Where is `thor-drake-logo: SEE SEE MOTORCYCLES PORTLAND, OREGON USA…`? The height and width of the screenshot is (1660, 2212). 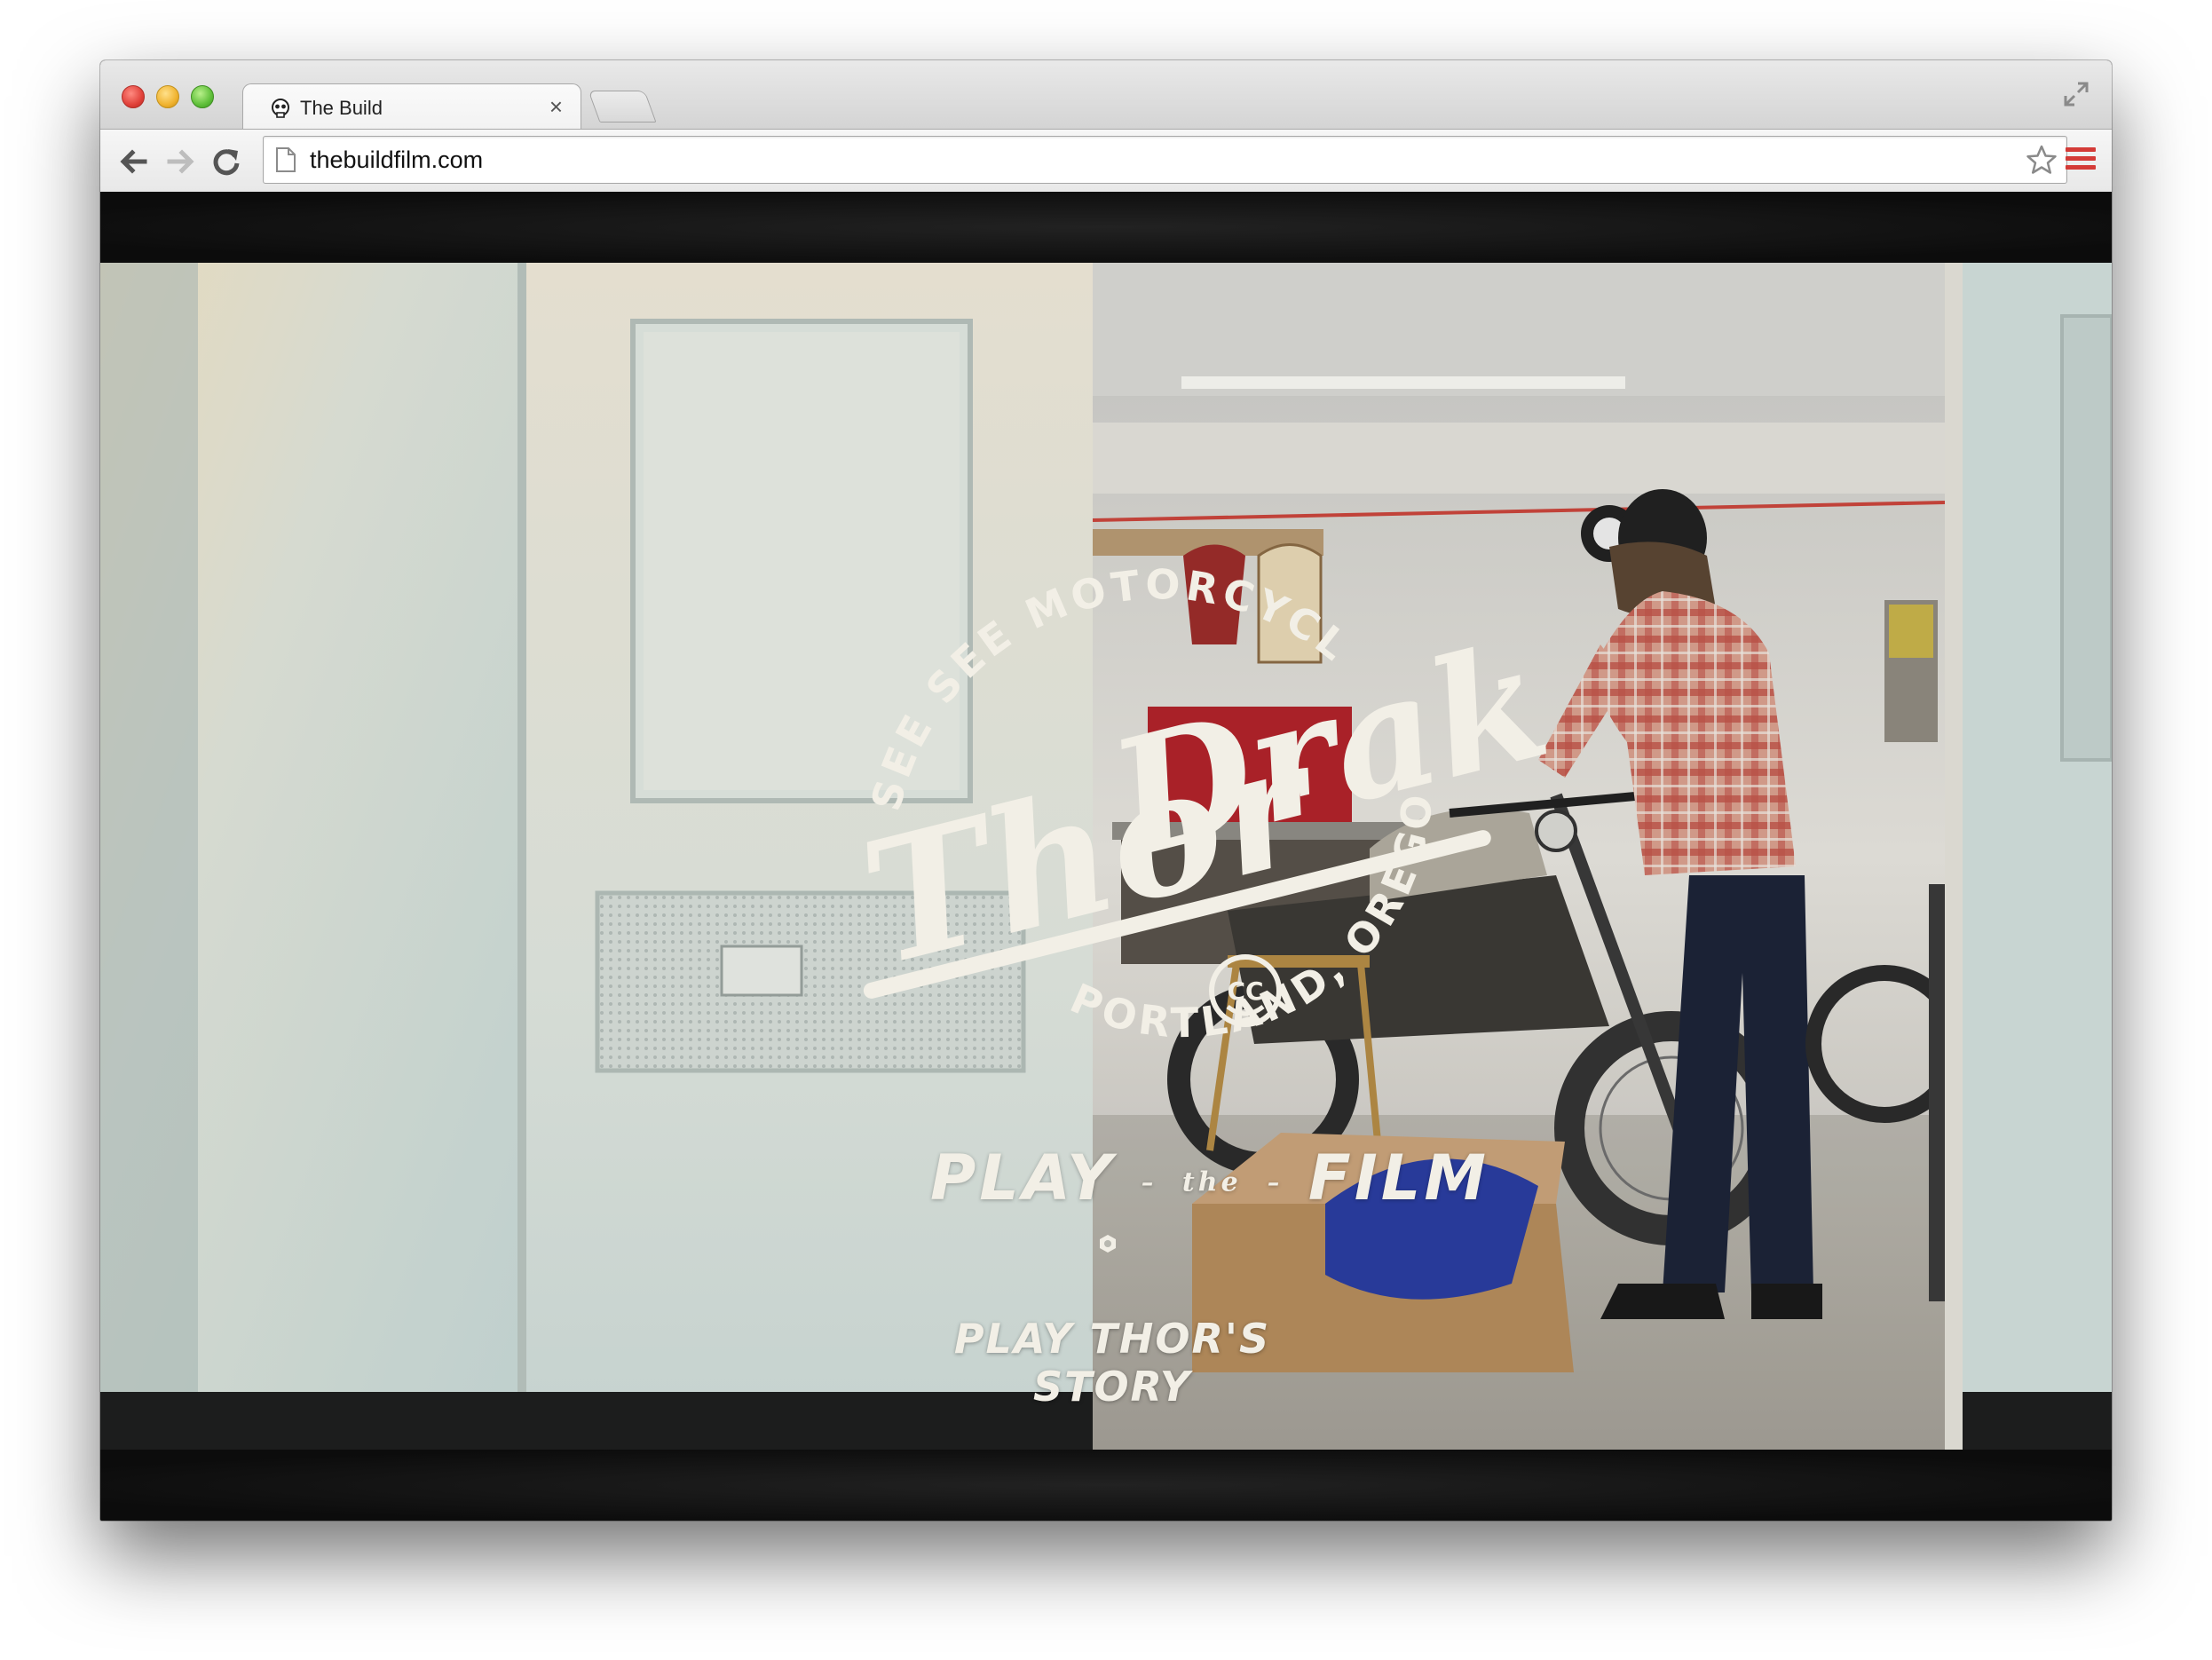 thor-drake-logo: SEE SEE MOTORCYCLES PORTLAND, OREGON USA… is located at coordinates (1170, 761).